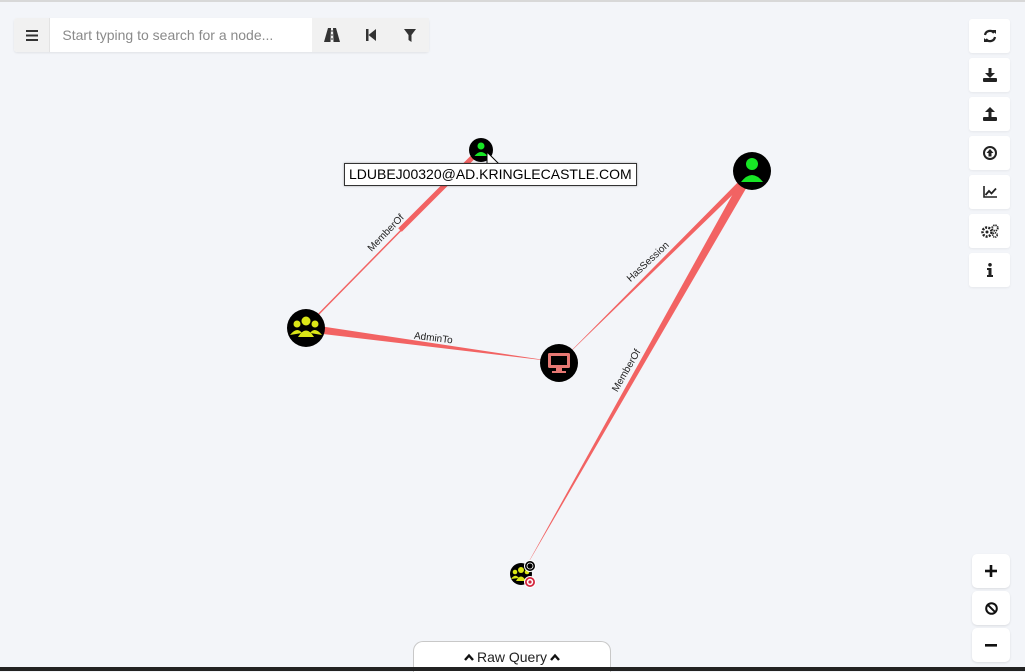 The height and width of the screenshot is (672, 1025). I want to click on edge-memberof-1-thick, so click(440, 190).